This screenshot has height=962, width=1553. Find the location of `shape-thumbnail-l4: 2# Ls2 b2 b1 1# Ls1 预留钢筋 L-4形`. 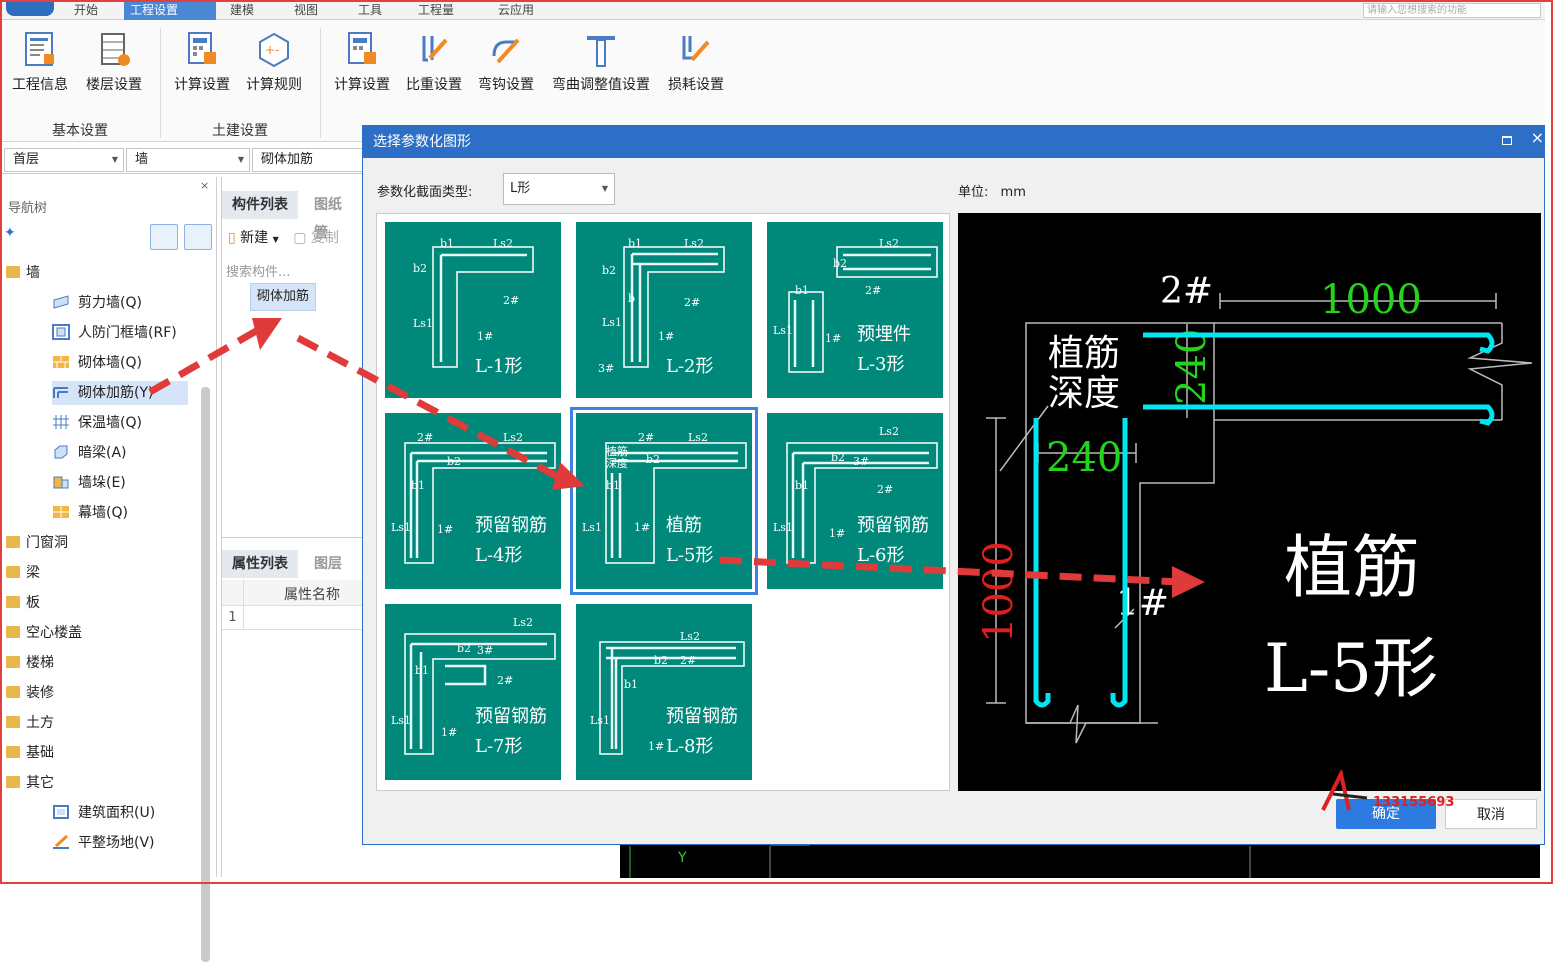

shape-thumbnail-l4: 2# Ls2 b2 b1 1# Ls1 预留钢筋 L-4形 is located at coordinates (473, 501).